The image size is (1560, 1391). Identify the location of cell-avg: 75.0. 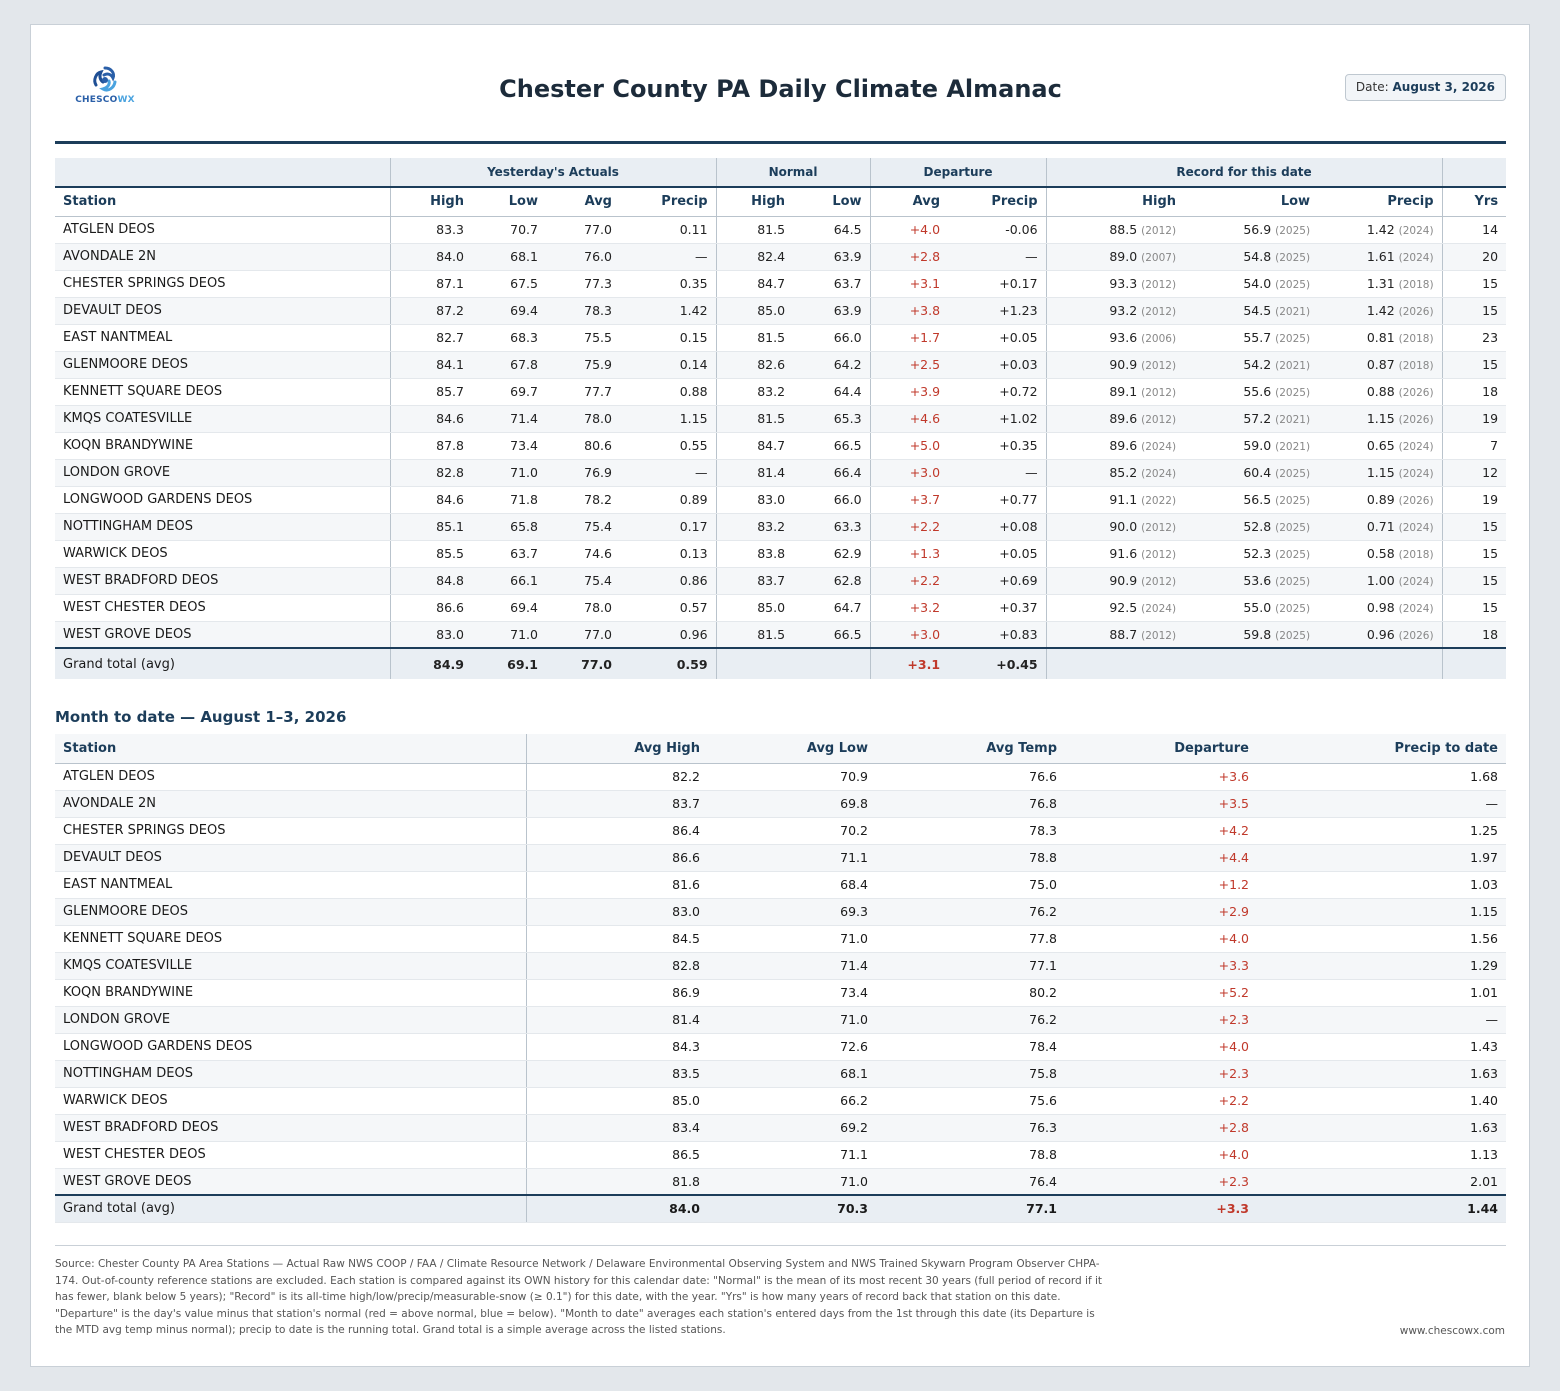
(970, 885).